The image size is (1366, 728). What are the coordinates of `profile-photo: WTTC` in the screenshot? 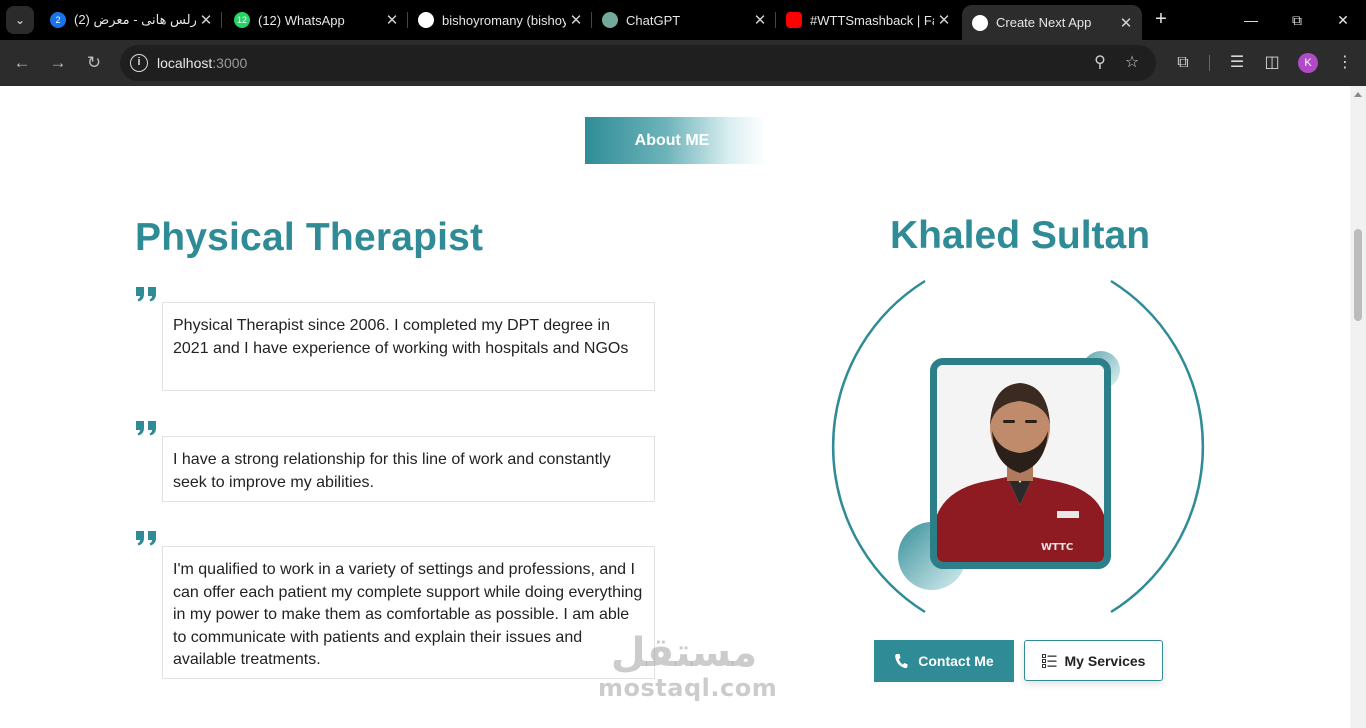 It's located at (1020, 463).